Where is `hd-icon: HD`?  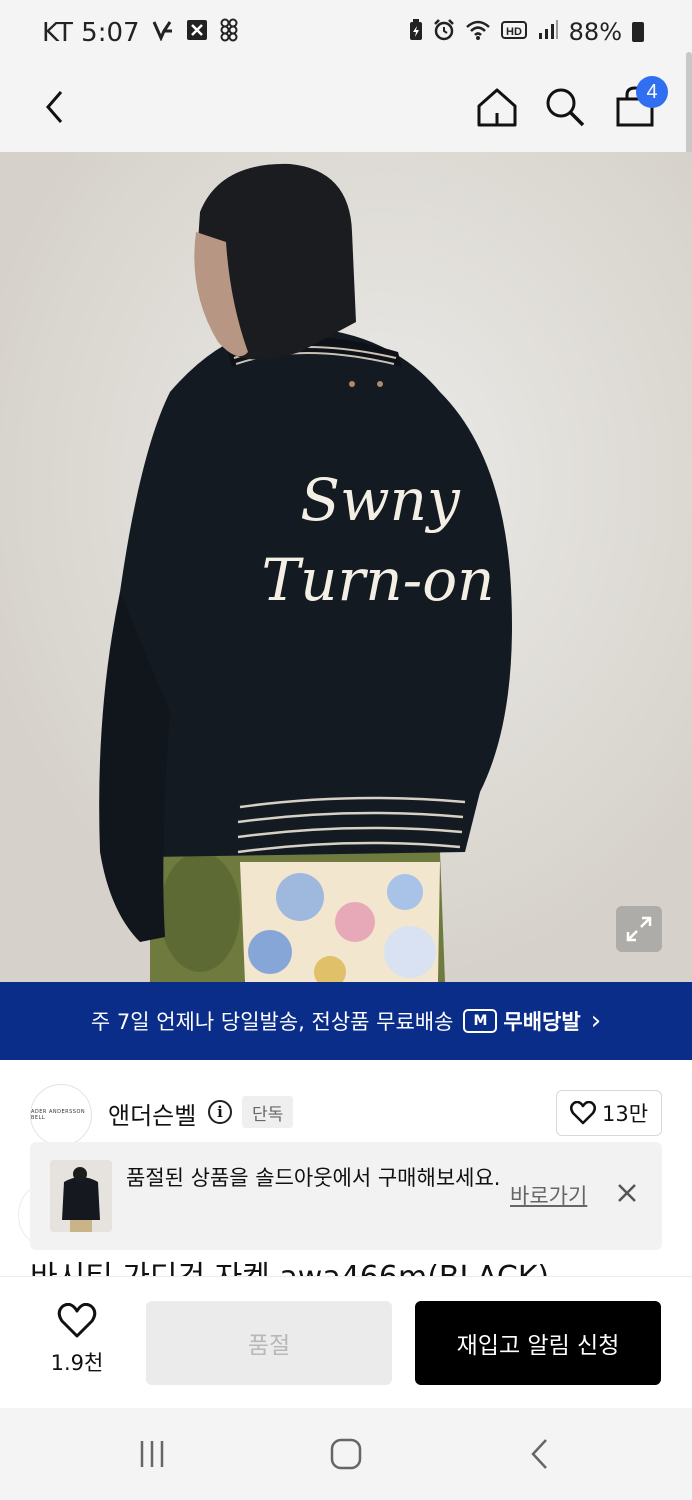
hd-icon: HD is located at coordinates (513, 32).